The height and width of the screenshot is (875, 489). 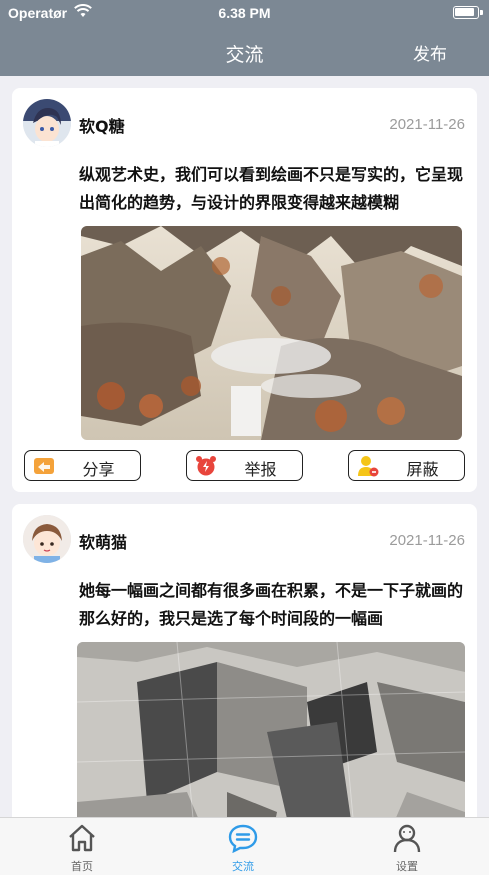 What do you see at coordinates (243, 838) in the screenshot?
I see `chat-bubble-icon` at bounding box center [243, 838].